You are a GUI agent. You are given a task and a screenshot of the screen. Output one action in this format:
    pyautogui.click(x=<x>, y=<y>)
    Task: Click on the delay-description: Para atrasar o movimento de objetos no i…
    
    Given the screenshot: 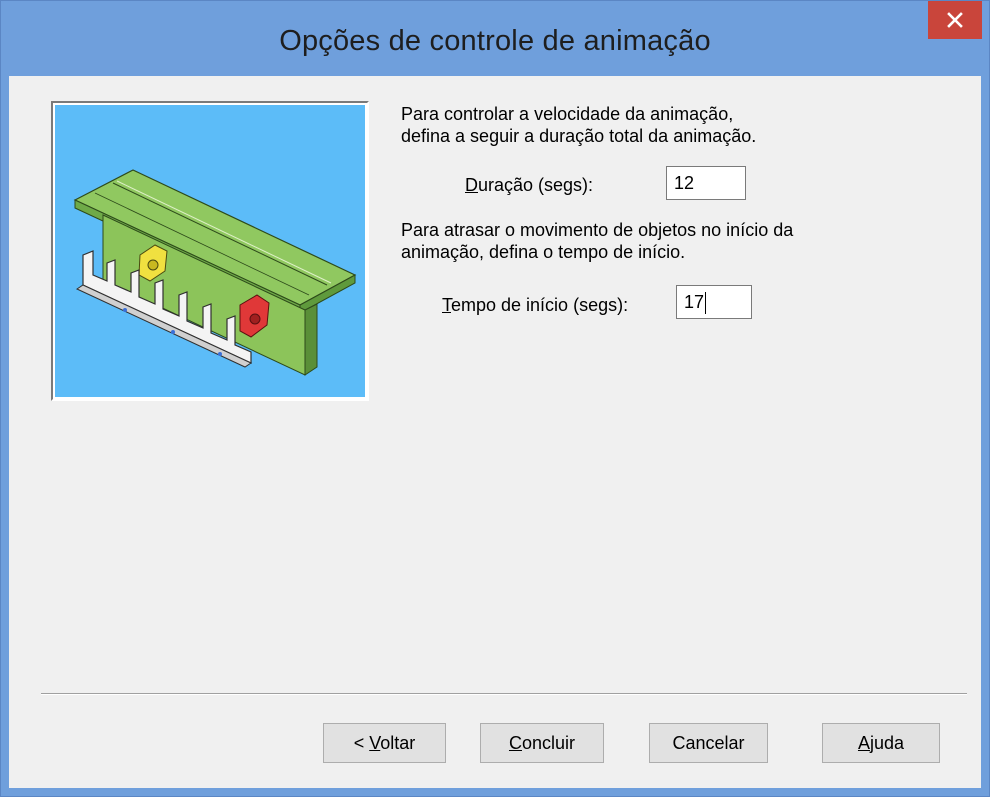 What is the action you would take?
    pyautogui.click(x=641, y=241)
    